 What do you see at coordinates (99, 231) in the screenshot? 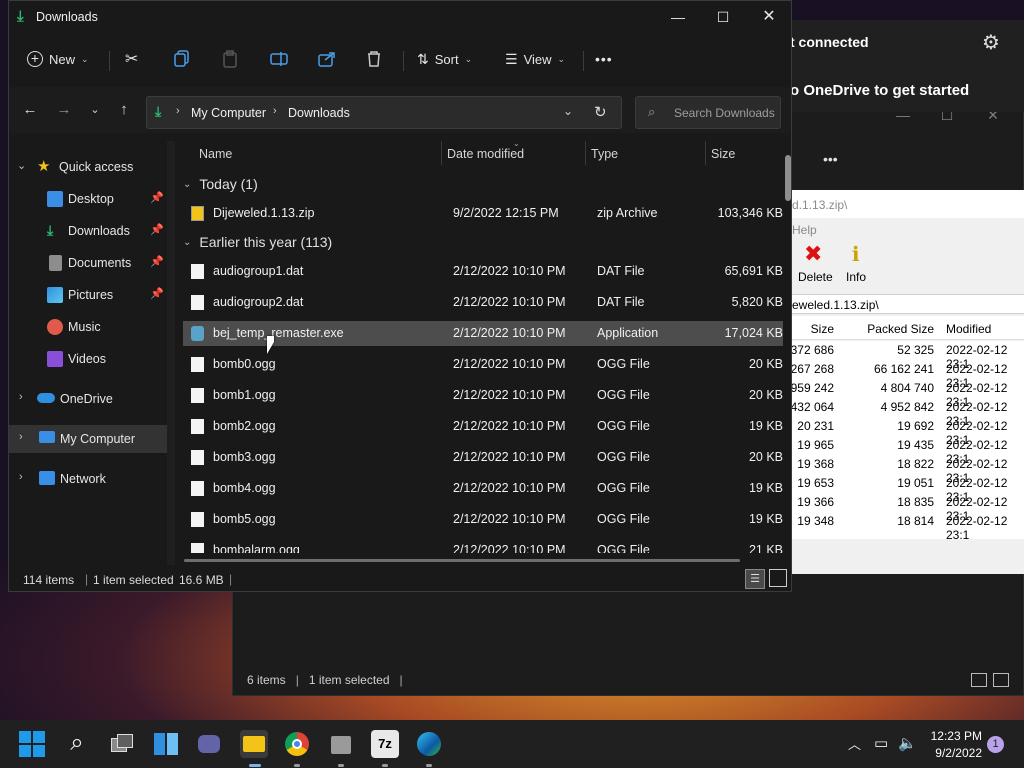
I see `sidebar-item-label: Downloads` at bounding box center [99, 231].